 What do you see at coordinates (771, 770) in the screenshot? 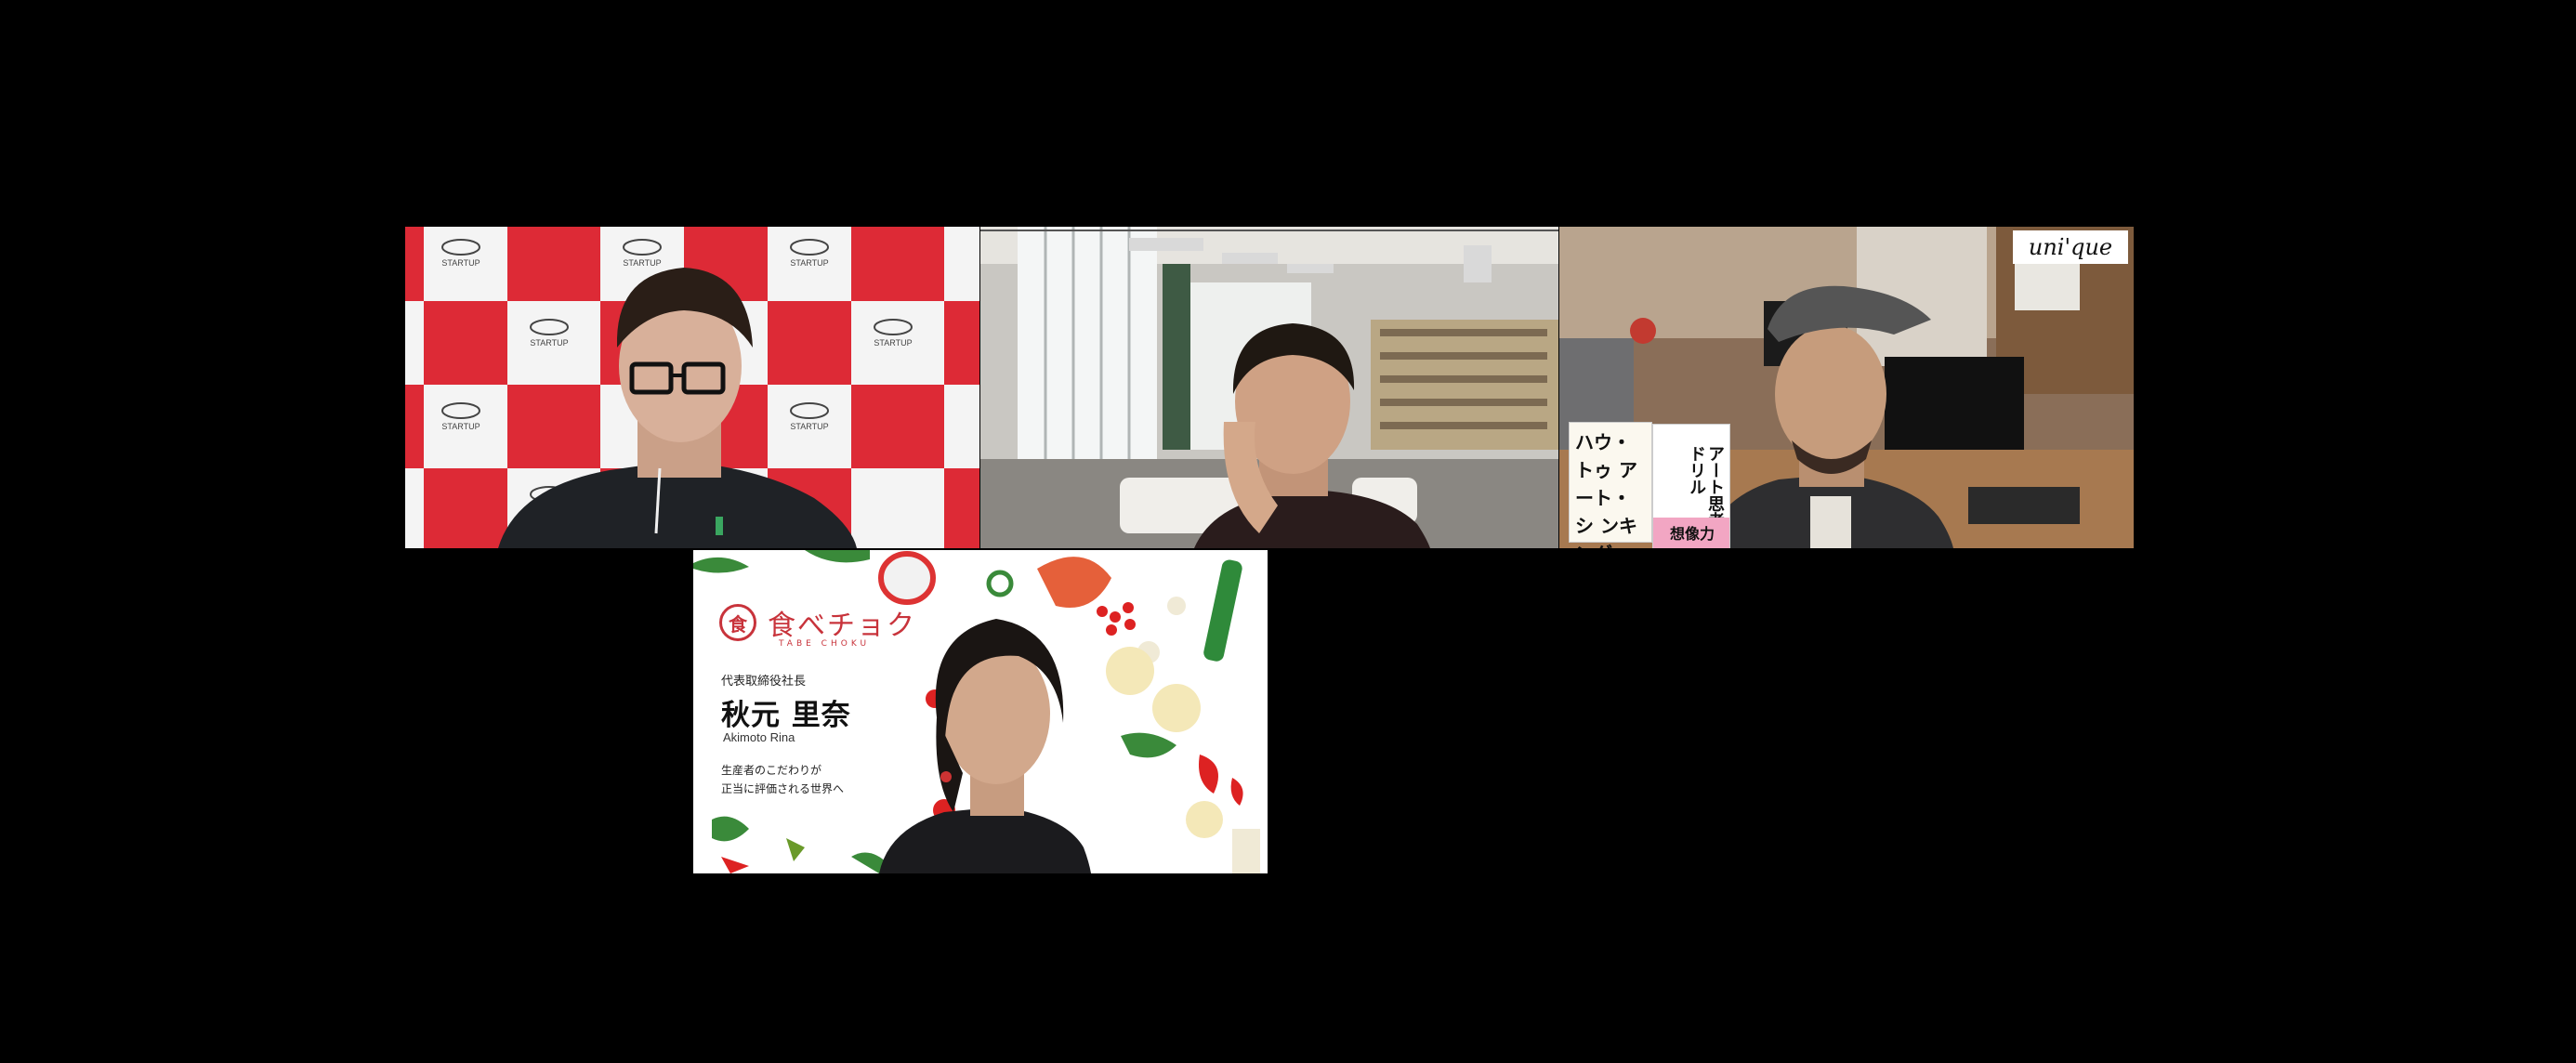
I see `tagline-line-1: 生産者のこだわりが` at bounding box center [771, 770].